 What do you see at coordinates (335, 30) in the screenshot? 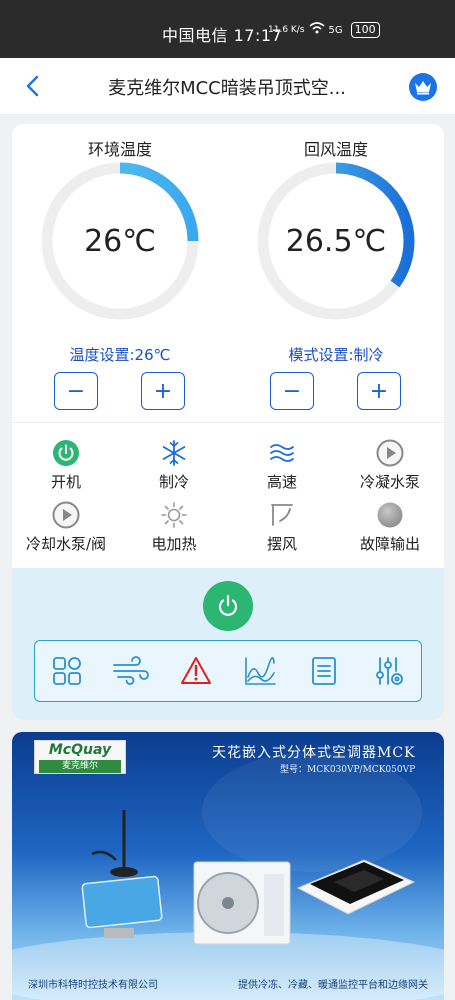
I see `network-type: 5G` at bounding box center [335, 30].